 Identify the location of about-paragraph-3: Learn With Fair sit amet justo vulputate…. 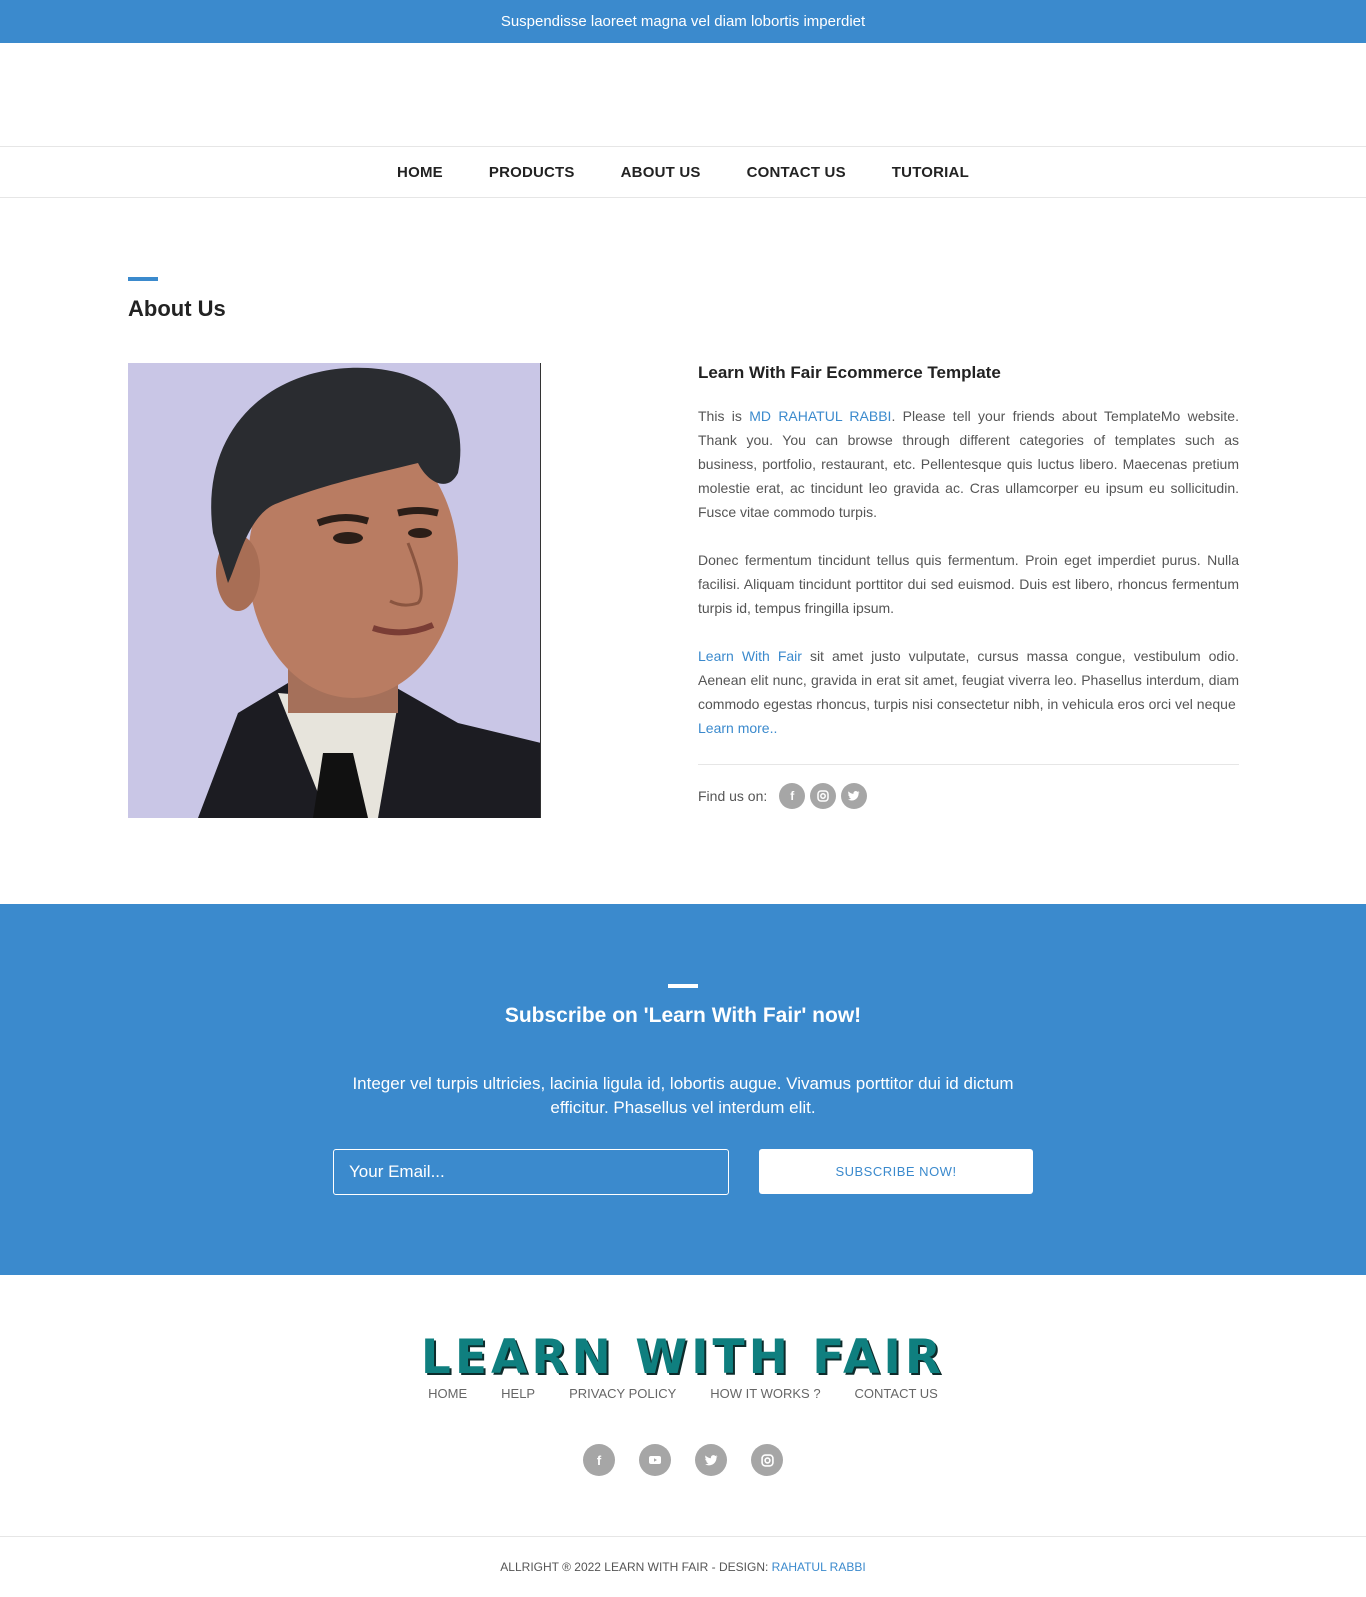
(968, 692).